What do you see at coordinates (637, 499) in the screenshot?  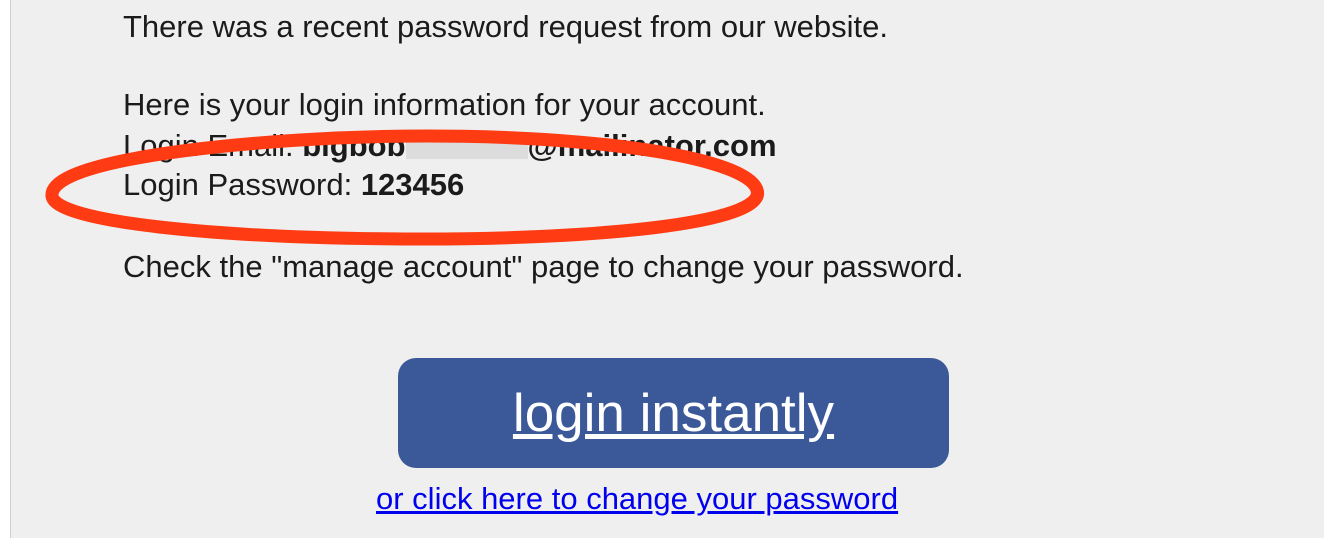 I see `change-password-link: or click here to change your password` at bounding box center [637, 499].